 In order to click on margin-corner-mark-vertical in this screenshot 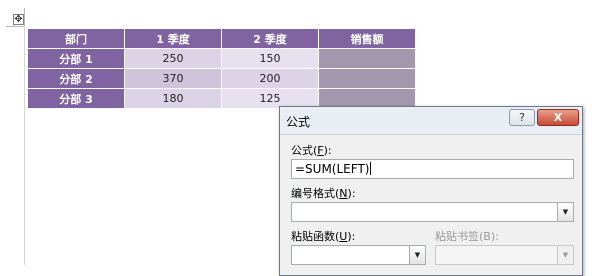, I will do `click(24, 17)`.